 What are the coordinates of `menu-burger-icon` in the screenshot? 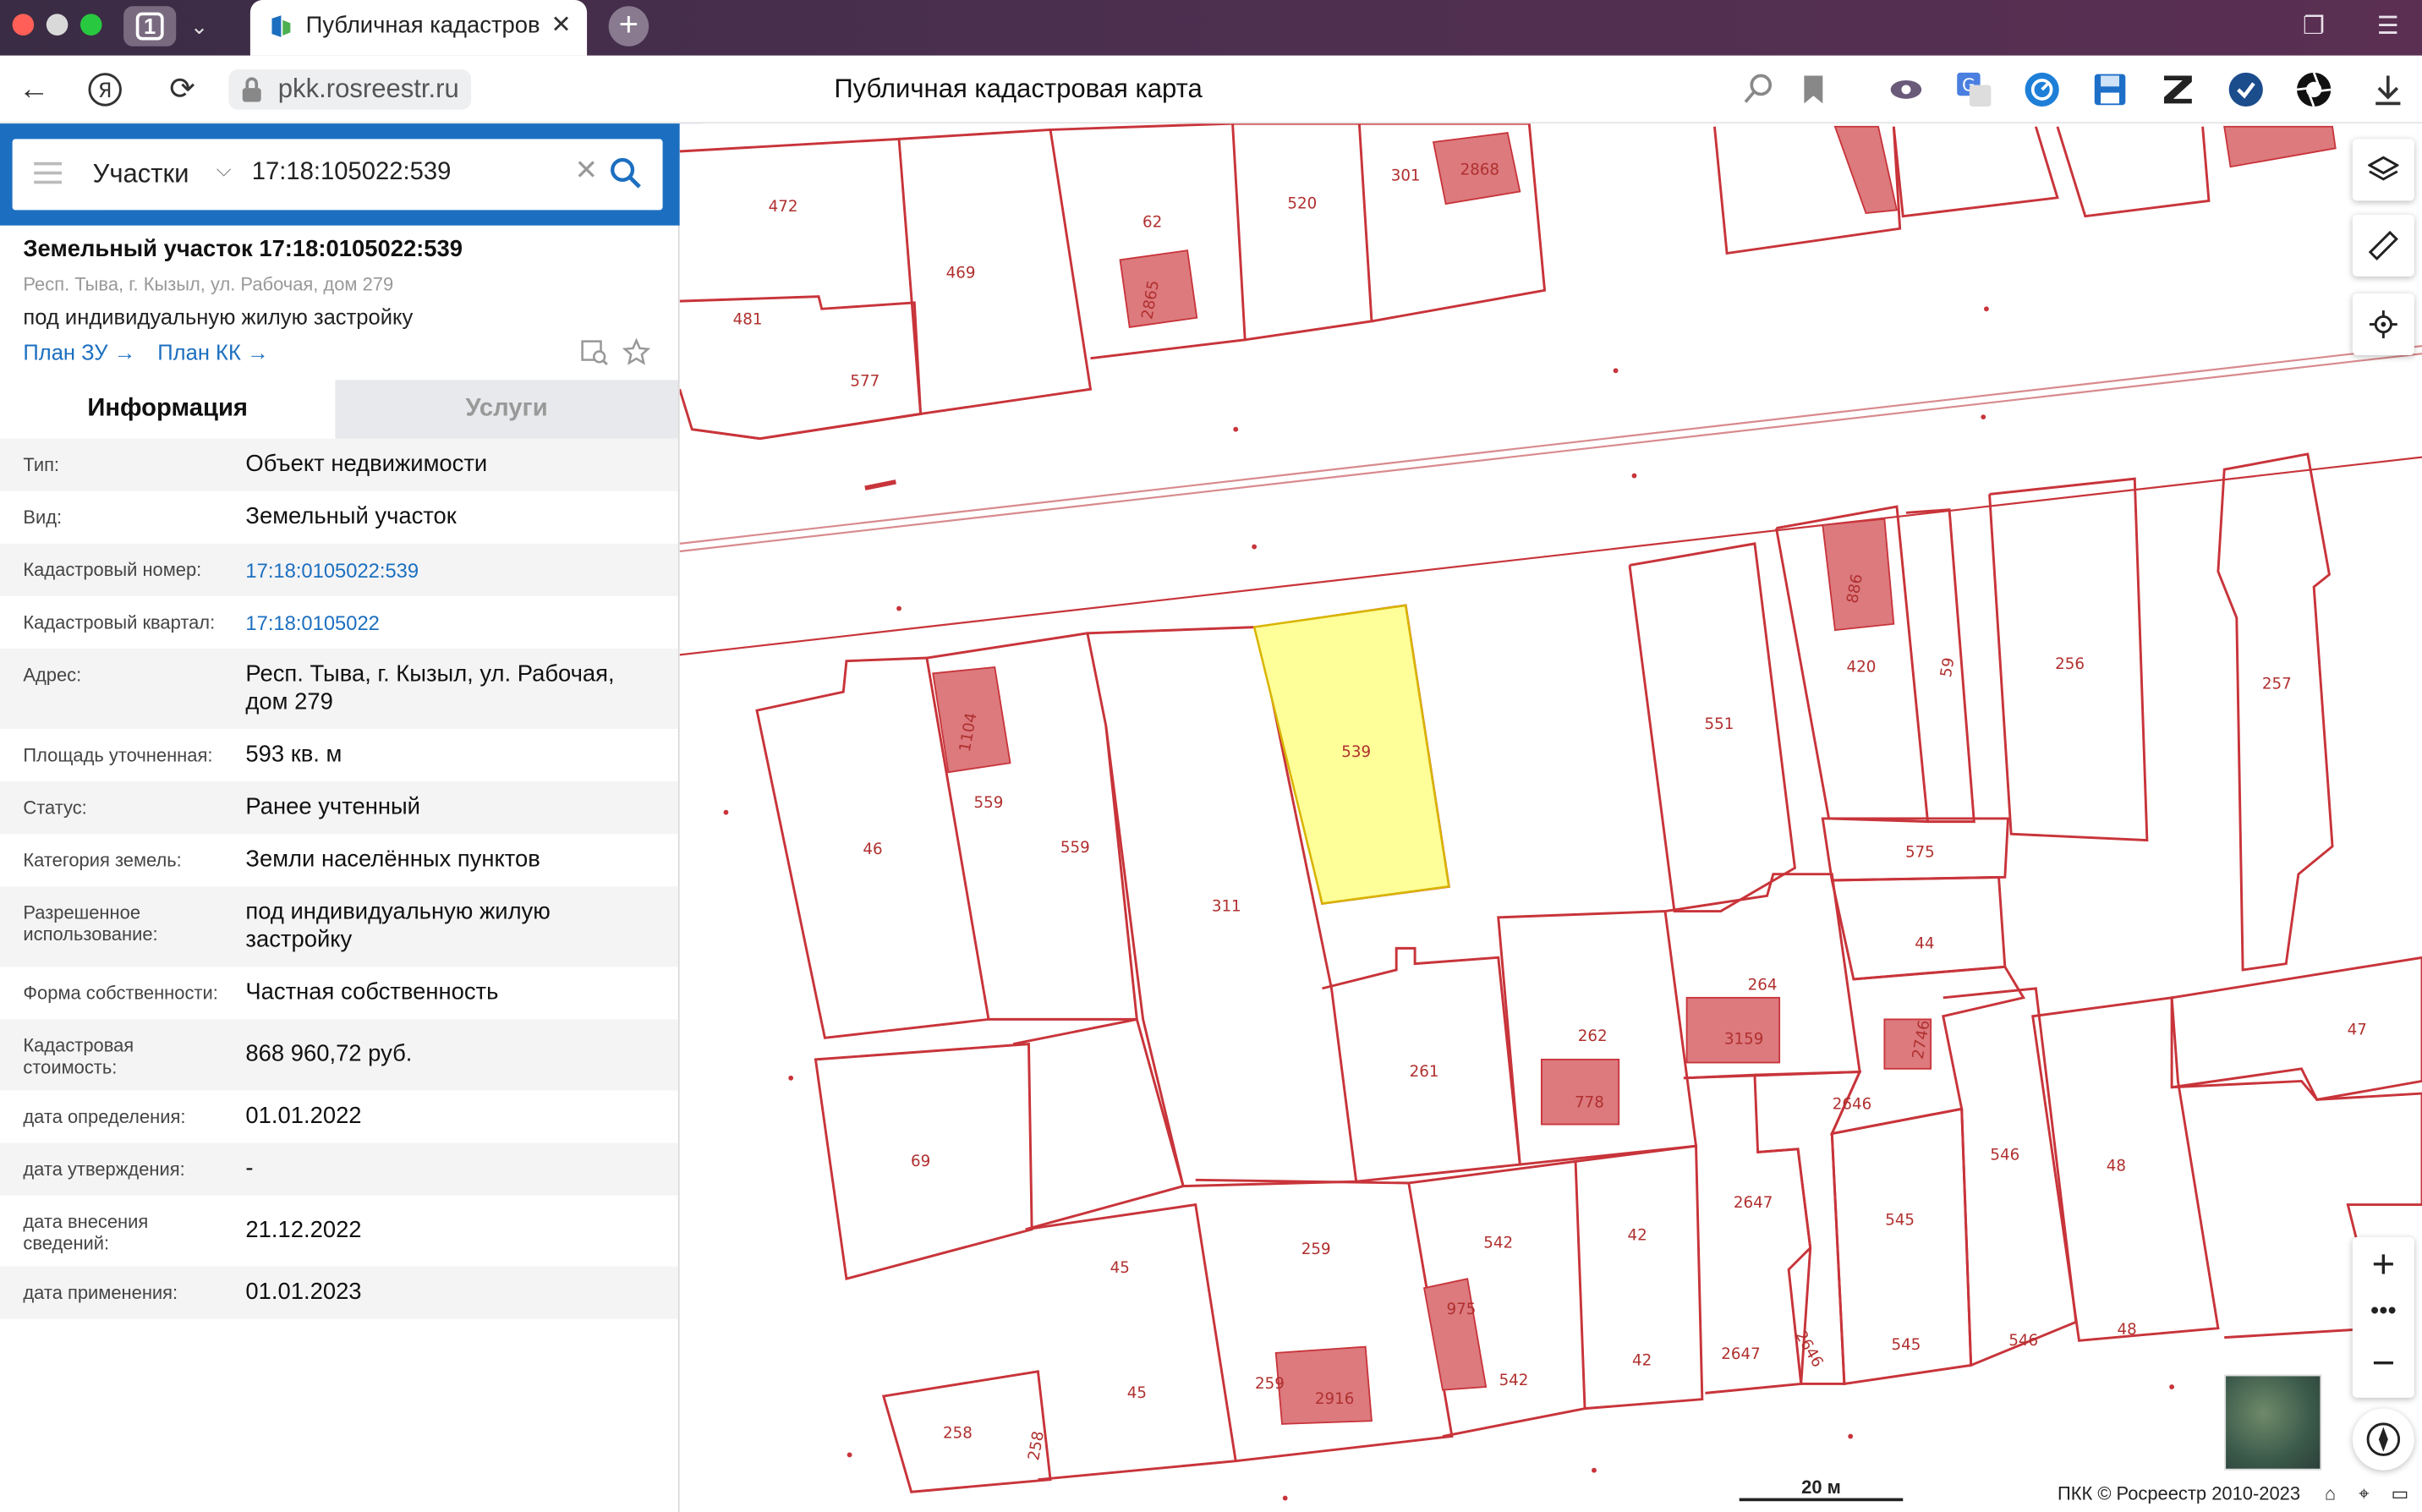 It's located at (48, 173).